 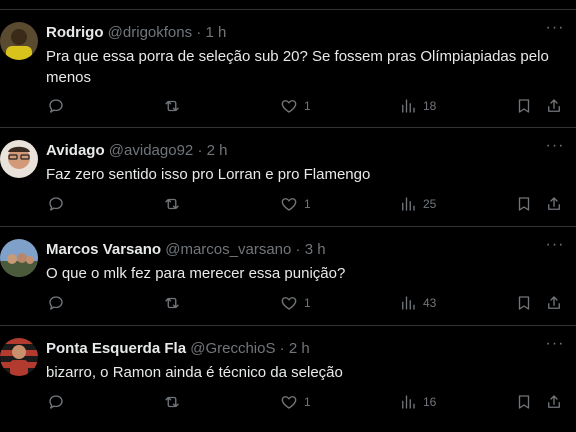 I want to click on tweet-header: Rodrigo @drigokfons · 1 h, so click(x=136, y=32).